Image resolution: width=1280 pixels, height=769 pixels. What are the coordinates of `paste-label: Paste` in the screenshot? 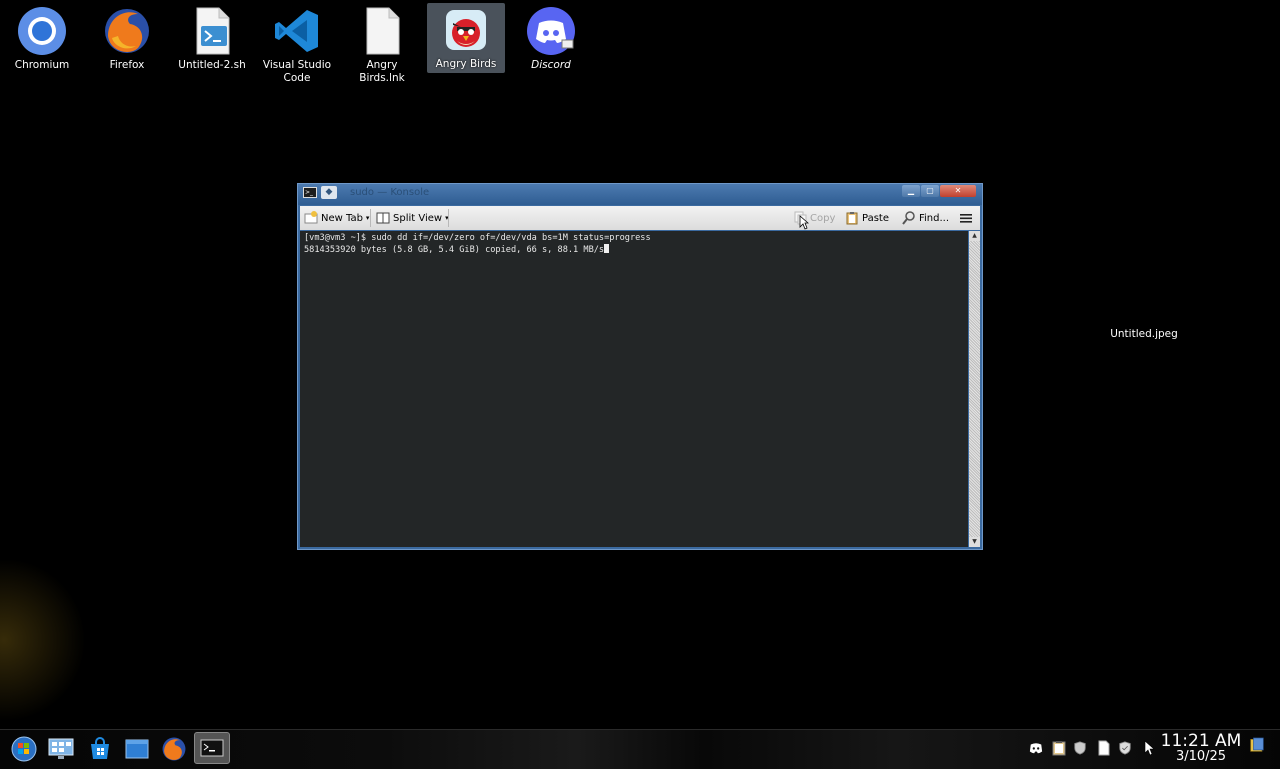 It's located at (875, 218).